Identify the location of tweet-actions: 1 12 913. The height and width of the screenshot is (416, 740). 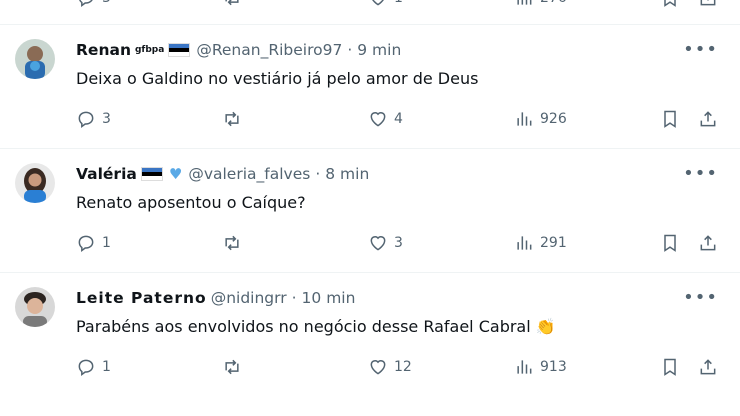
(370, 375).